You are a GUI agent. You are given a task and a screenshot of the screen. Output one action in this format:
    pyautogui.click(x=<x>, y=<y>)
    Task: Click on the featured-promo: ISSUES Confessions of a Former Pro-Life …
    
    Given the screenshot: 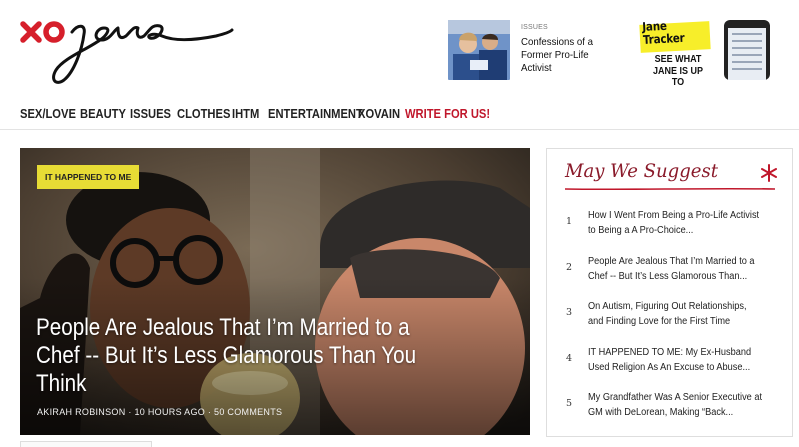 What is the action you would take?
    pyautogui.click(x=528, y=50)
    